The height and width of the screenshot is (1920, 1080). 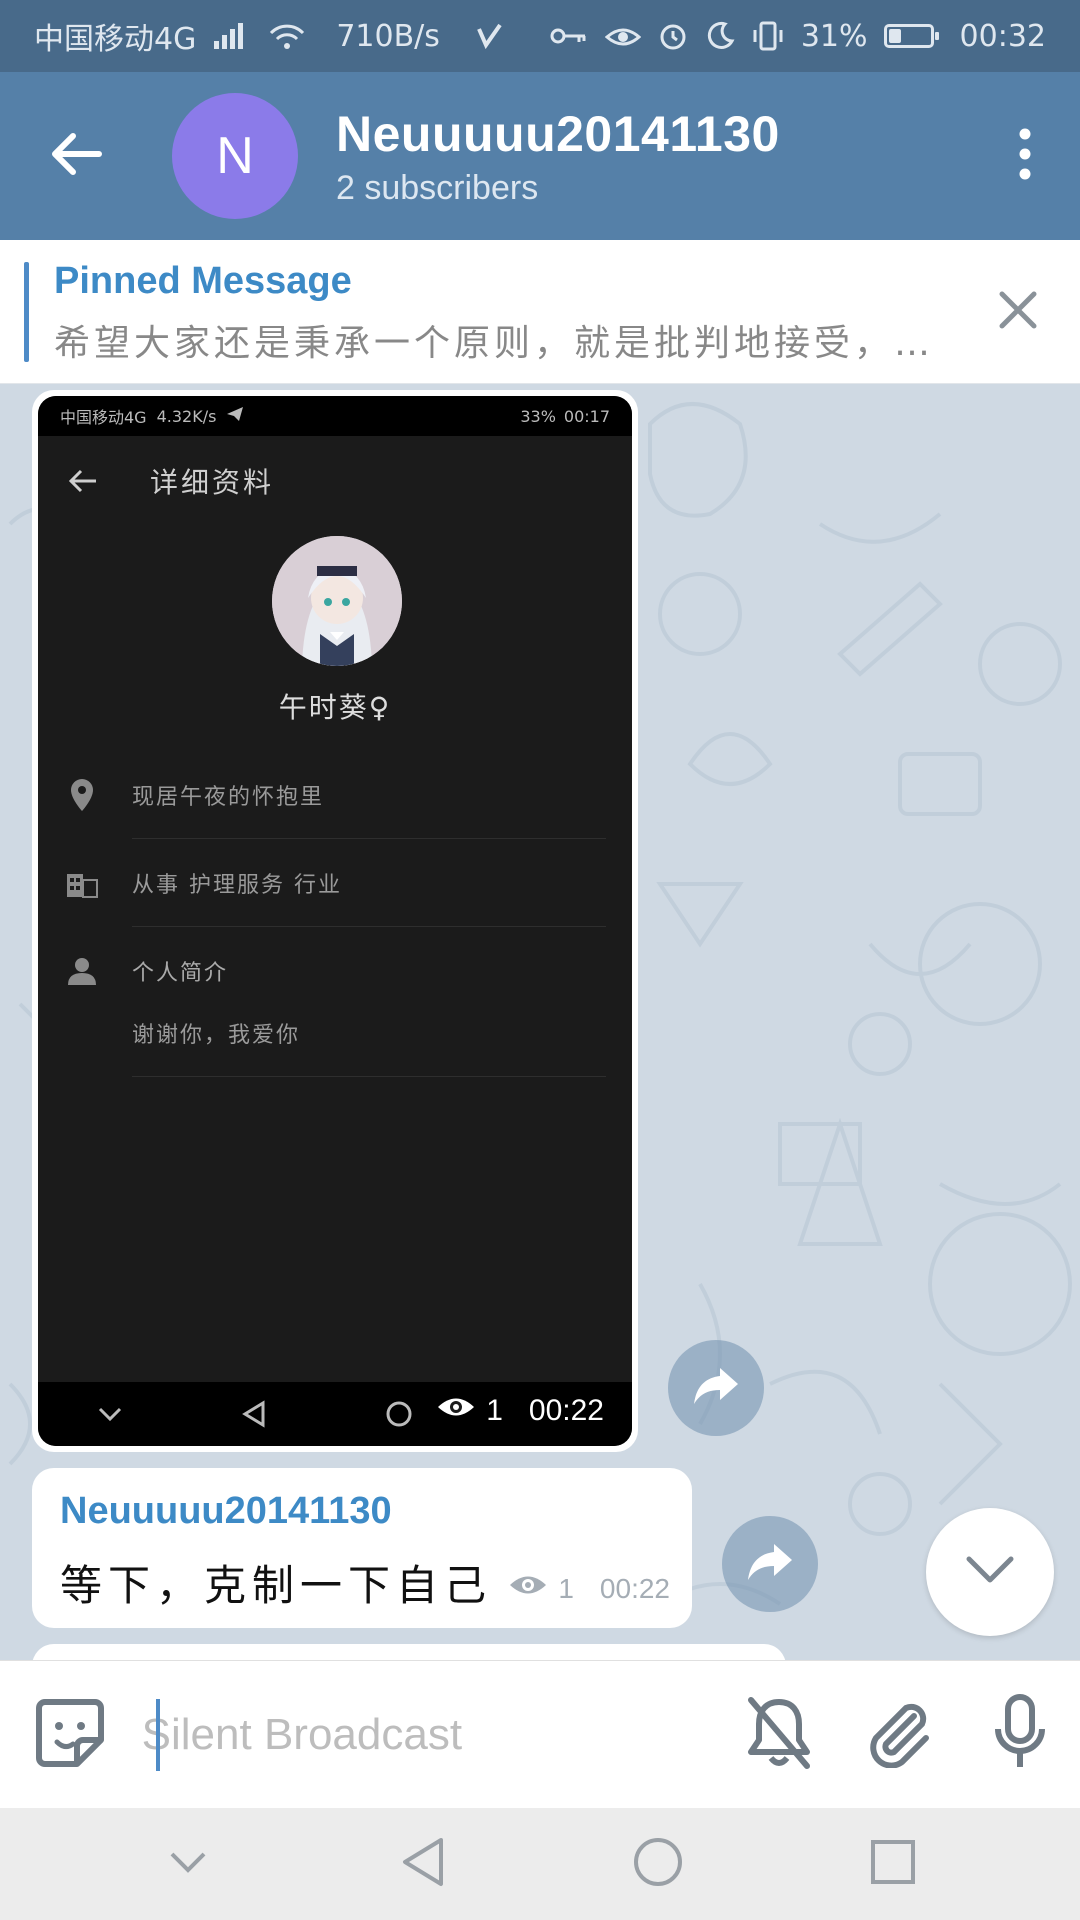 What do you see at coordinates (335, 795) in the screenshot?
I see `screenshot-location-row: 现居午夜的怀抱里` at bounding box center [335, 795].